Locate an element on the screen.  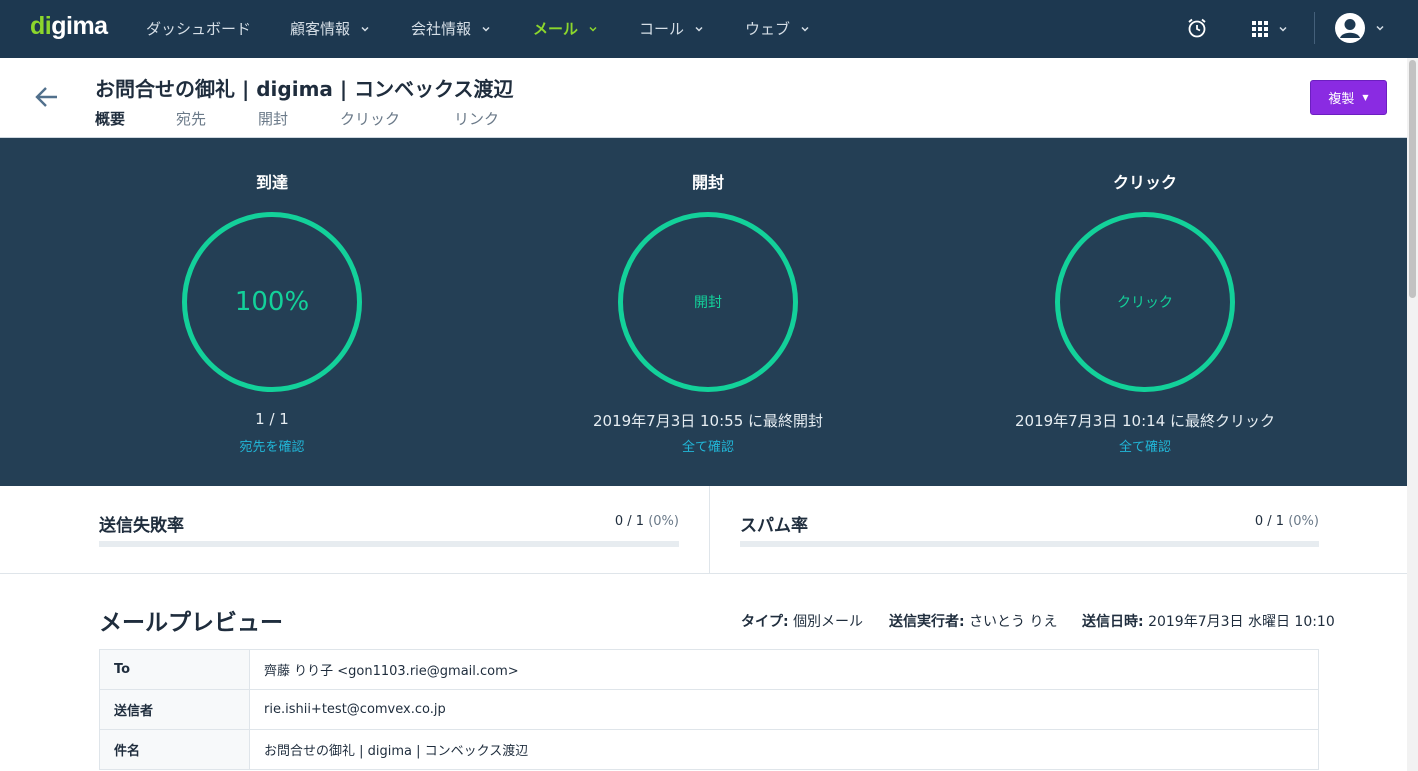
apps-grid-icon is located at coordinates (1260, 29).